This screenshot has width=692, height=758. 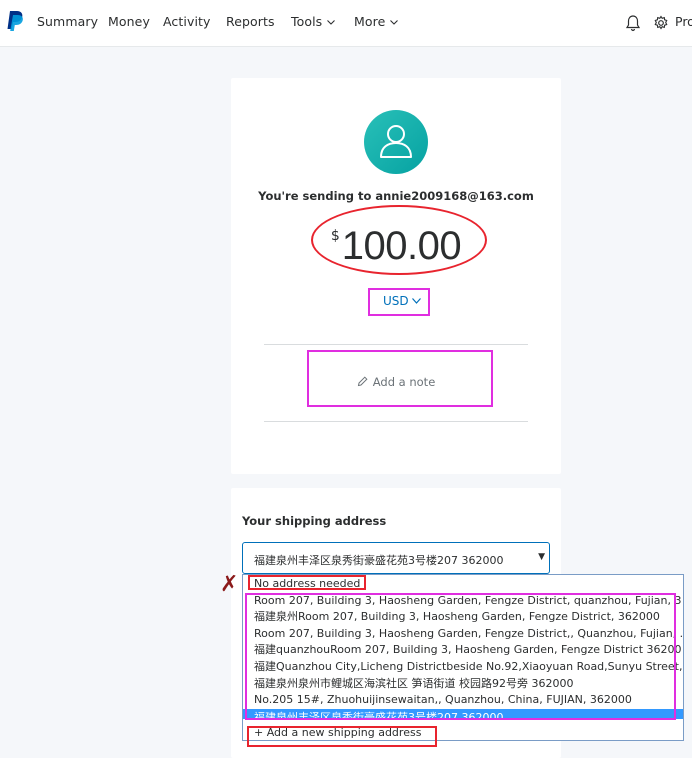 I want to click on nav-tools: Tools, so click(x=313, y=21).